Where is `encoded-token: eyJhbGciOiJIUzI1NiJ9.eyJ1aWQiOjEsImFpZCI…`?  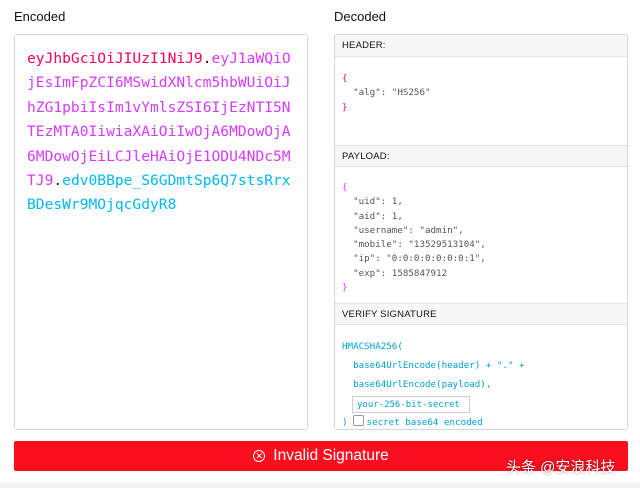
encoded-token: eyJhbGciOiJIUzI1NiJ9.eyJ1aWQiOjEsImFpZCI… is located at coordinates (163, 132).